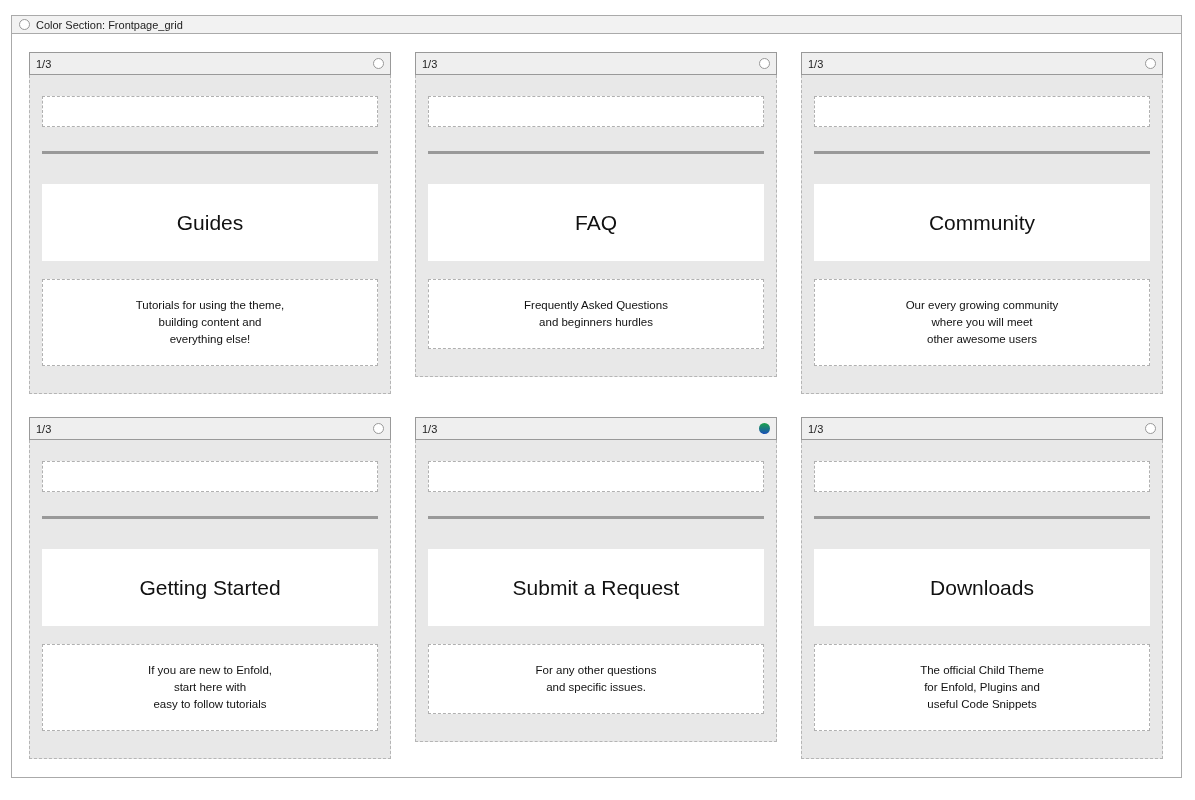 The height and width of the screenshot is (800, 1195). I want to click on card-description: Tutorials for using the theme, building content and everything else!, so click(210, 322).